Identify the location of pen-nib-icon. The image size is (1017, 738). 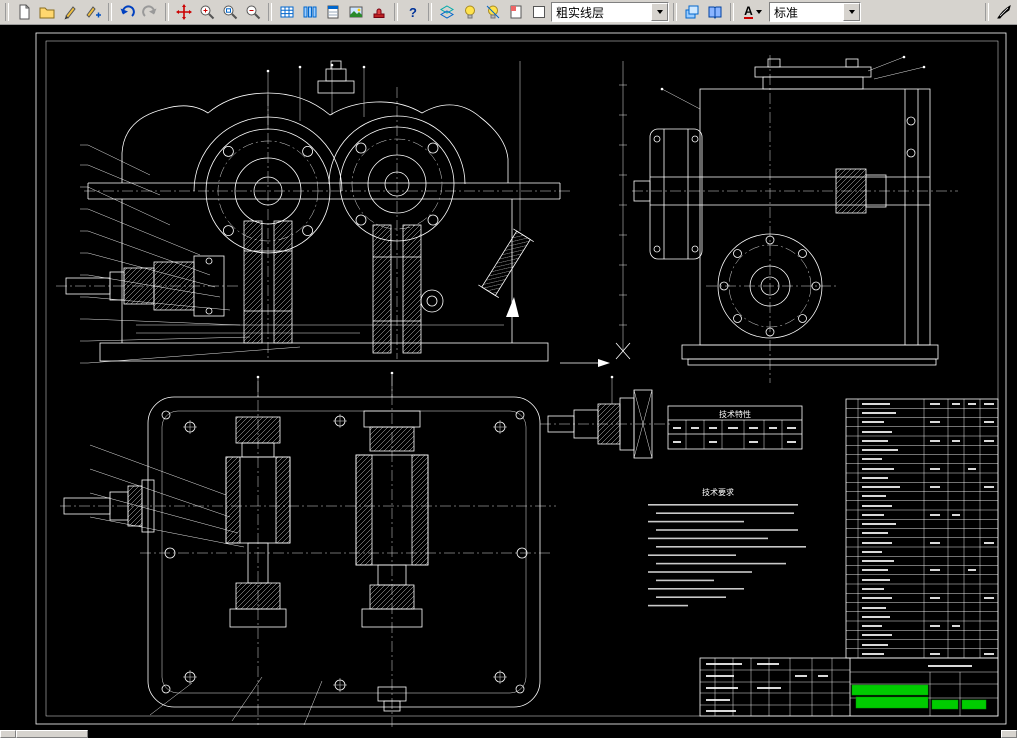
(1004, 11).